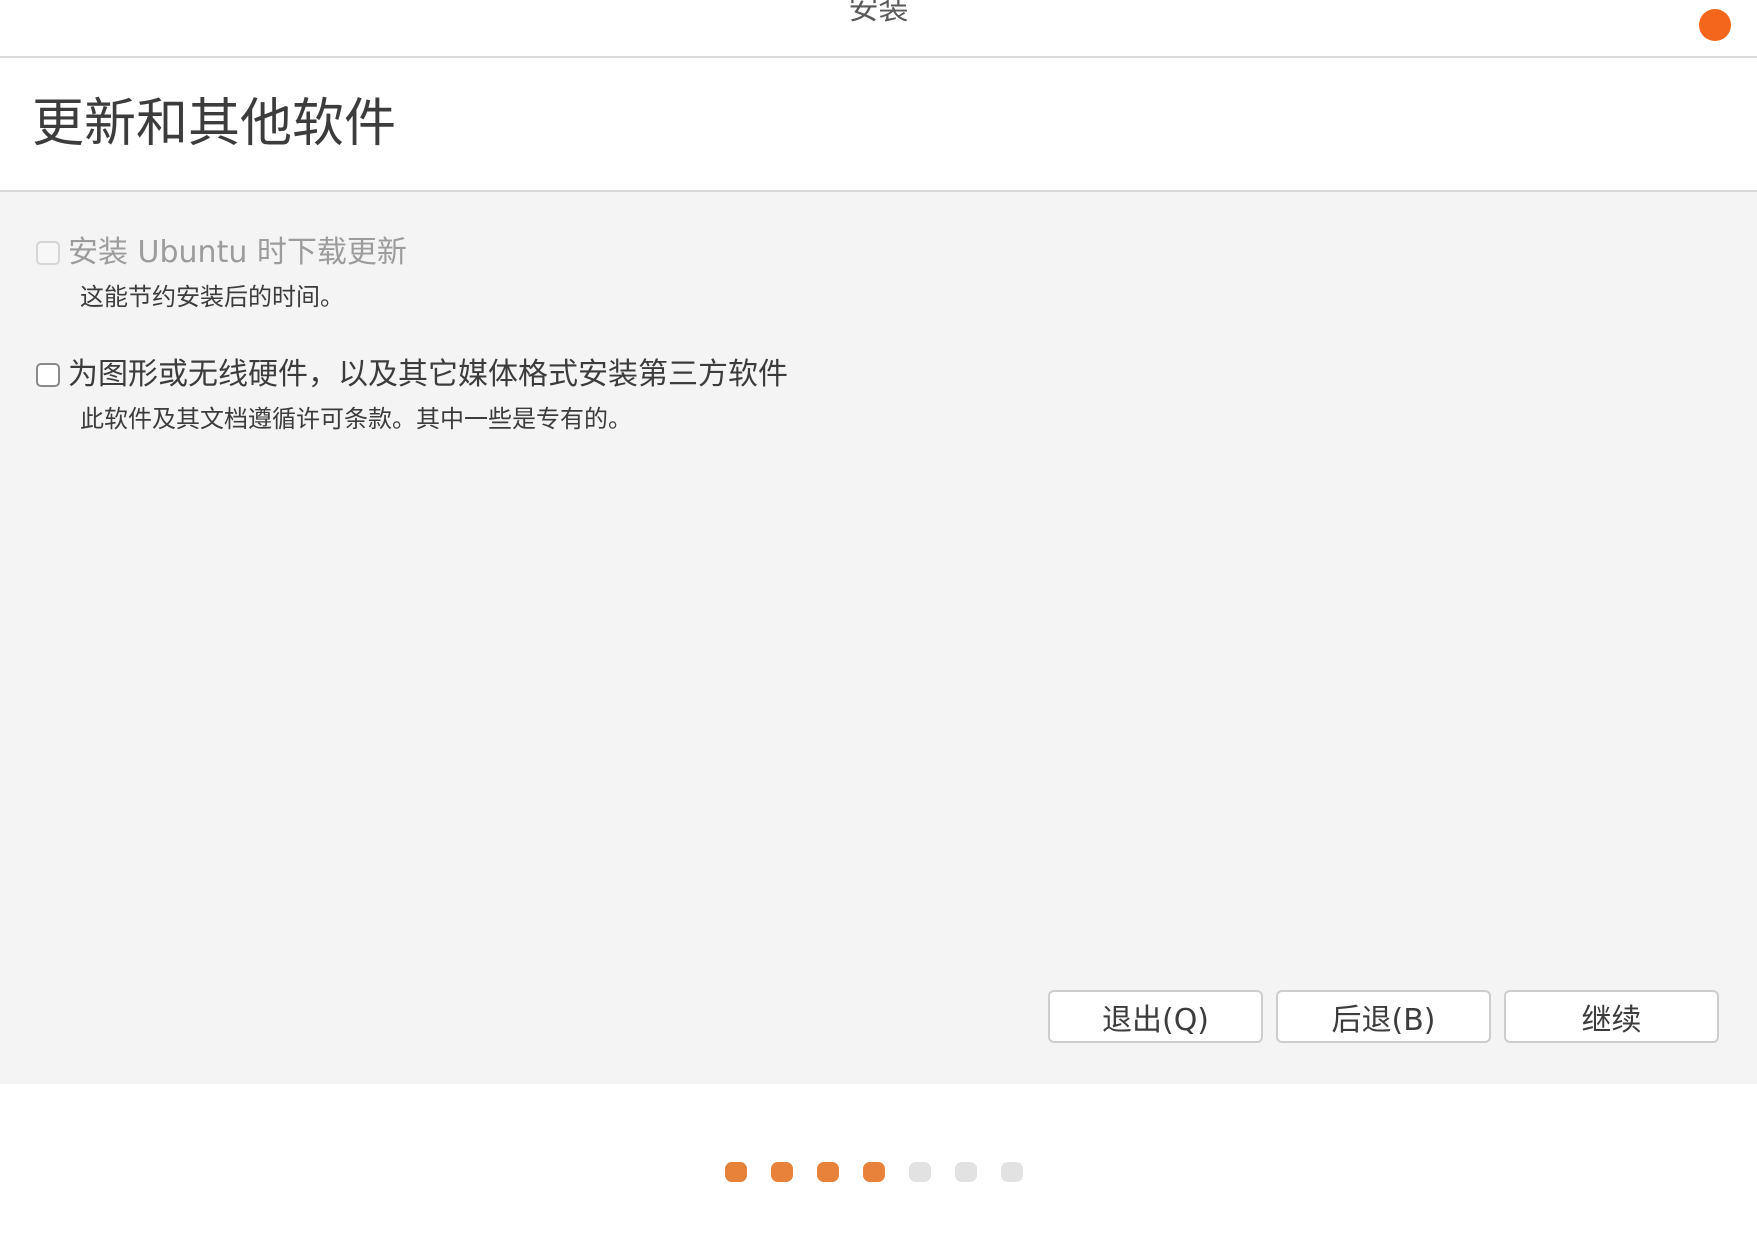 Image resolution: width=1757 pixels, height=1255 pixels. I want to click on download-updates-option: 安装 Ubuntu 时下载更新 这能节约安装后的时间。, so click(221, 273).